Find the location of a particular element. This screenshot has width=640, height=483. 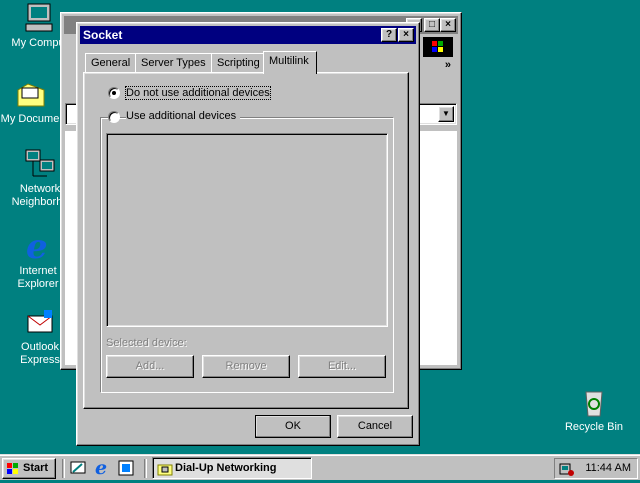

clock: 11:44 AM is located at coordinates (608, 468).